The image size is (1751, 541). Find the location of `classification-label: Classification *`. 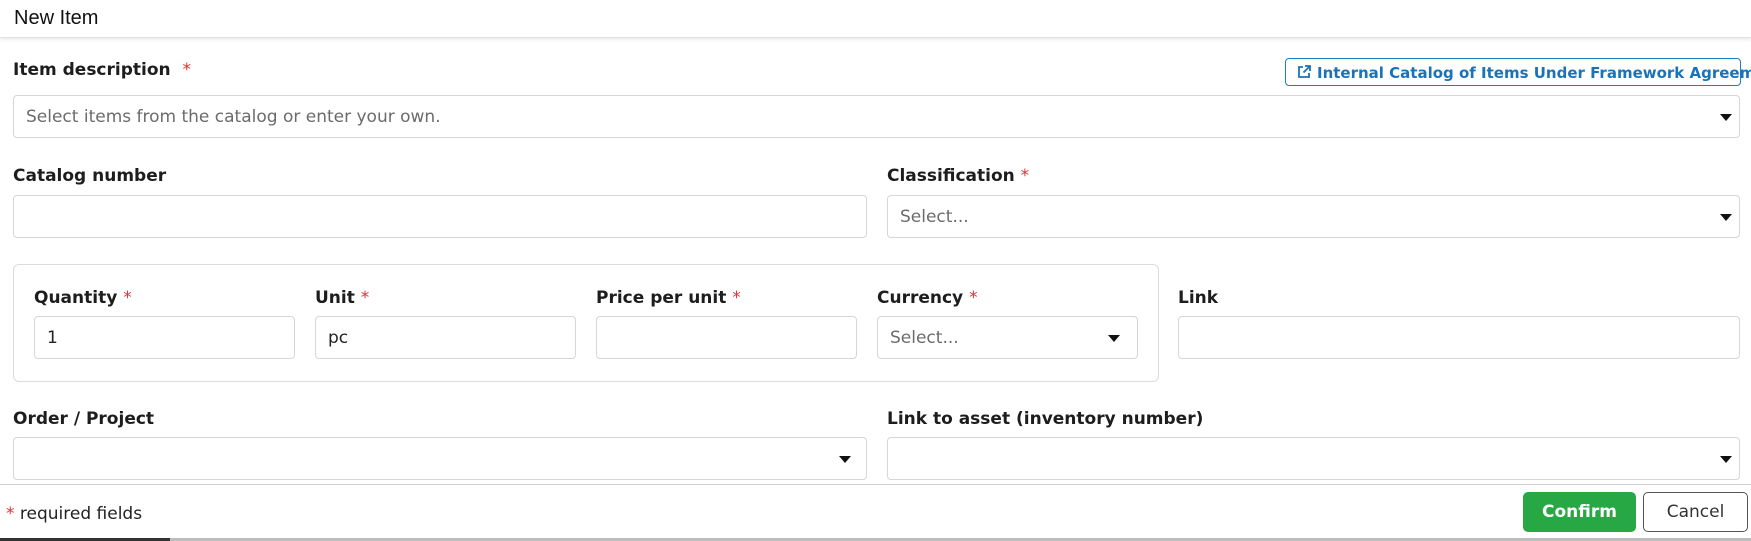

classification-label: Classification * is located at coordinates (958, 176).